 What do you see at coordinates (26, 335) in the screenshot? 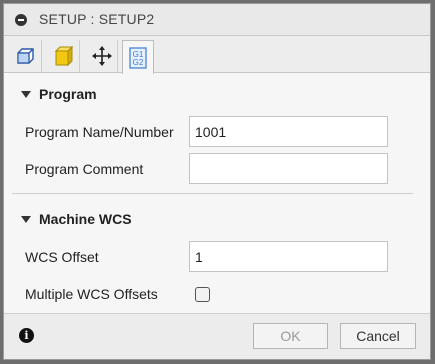
I see `info-icon: i` at bounding box center [26, 335].